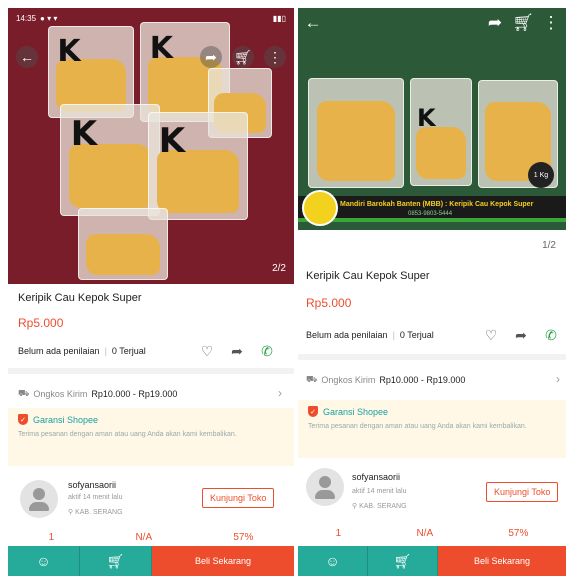 Image resolution: width=566 pixels, height=576 pixels. What do you see at coordinates (26, 18) in the screenshot?
I see `status-time: 14:35` at bounding box center [26, 18].